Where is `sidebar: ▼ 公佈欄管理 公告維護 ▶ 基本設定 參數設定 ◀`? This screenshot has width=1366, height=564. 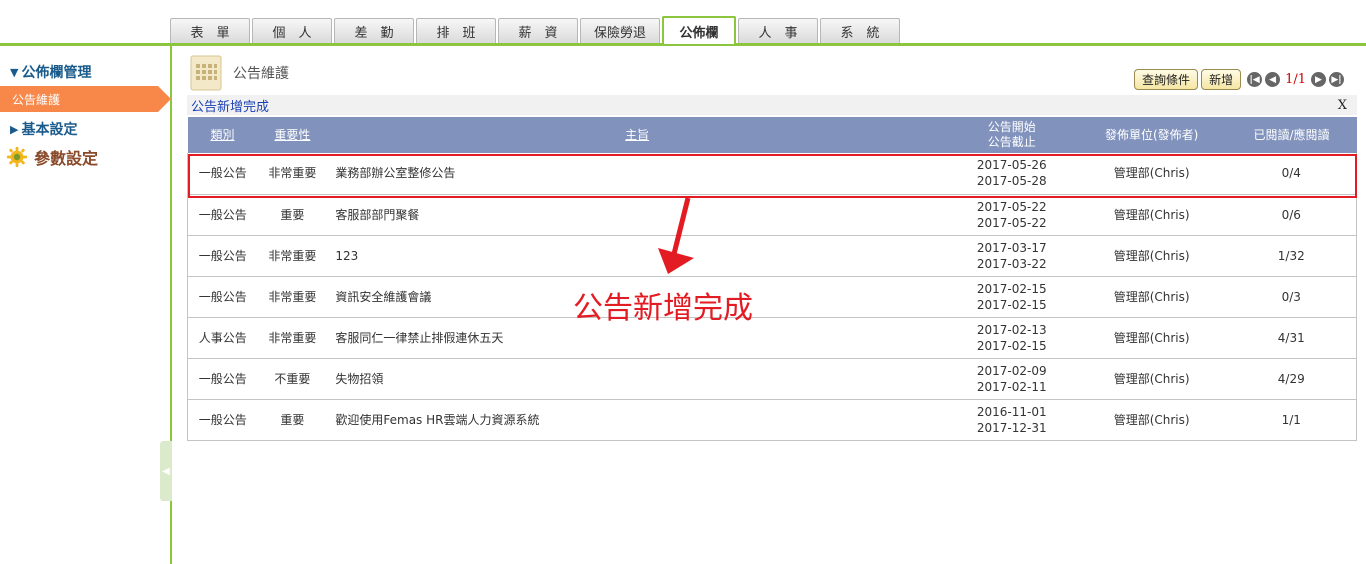 sidebar: ▼ 公佈欄管理 公告維護 ▶ 基本設定 參數設定 ◀ is located at coordinates (86, 305).